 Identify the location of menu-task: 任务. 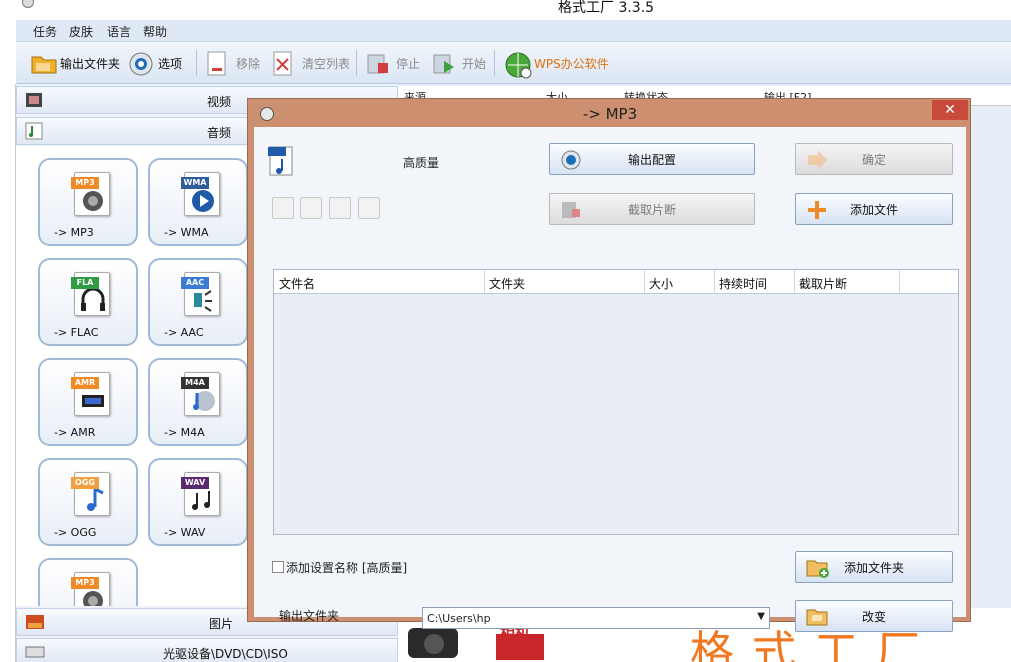
(45, 31).